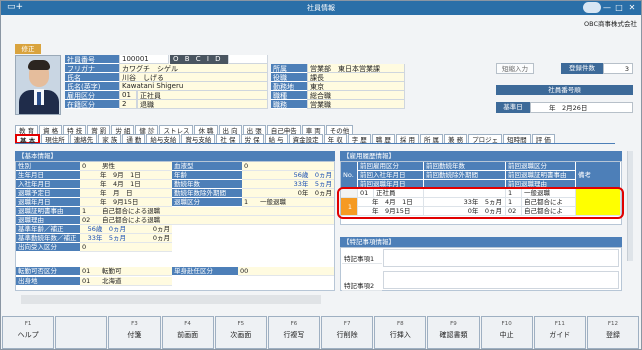 The width and height of the screenshot is (642, 350). What do you see at coordinates (39, 98) in the screenshot?
I see `photo-tie` at bounding box center [39, 98].